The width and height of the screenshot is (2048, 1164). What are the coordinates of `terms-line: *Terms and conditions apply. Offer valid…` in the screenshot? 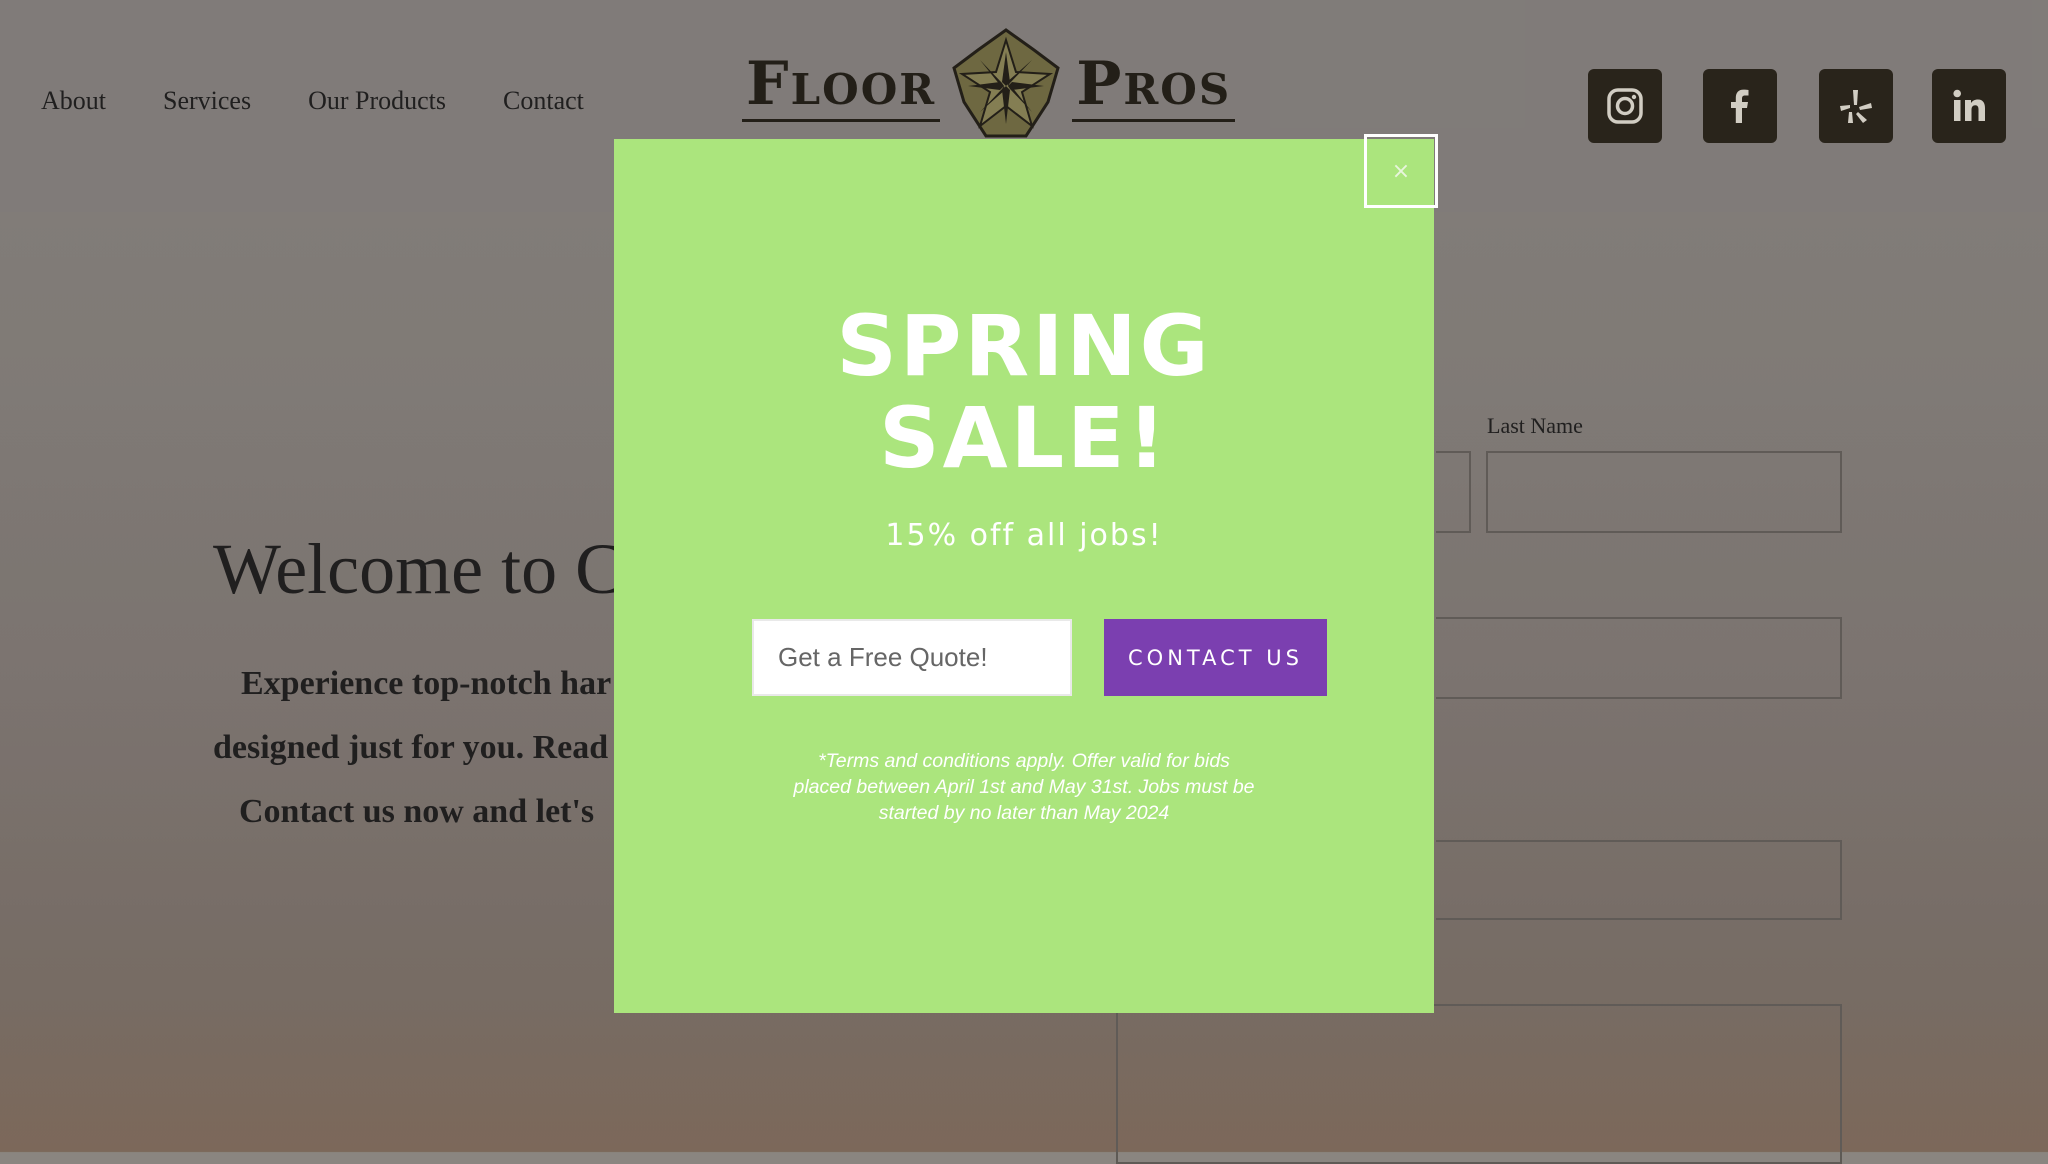 It's located at (1024, 761).